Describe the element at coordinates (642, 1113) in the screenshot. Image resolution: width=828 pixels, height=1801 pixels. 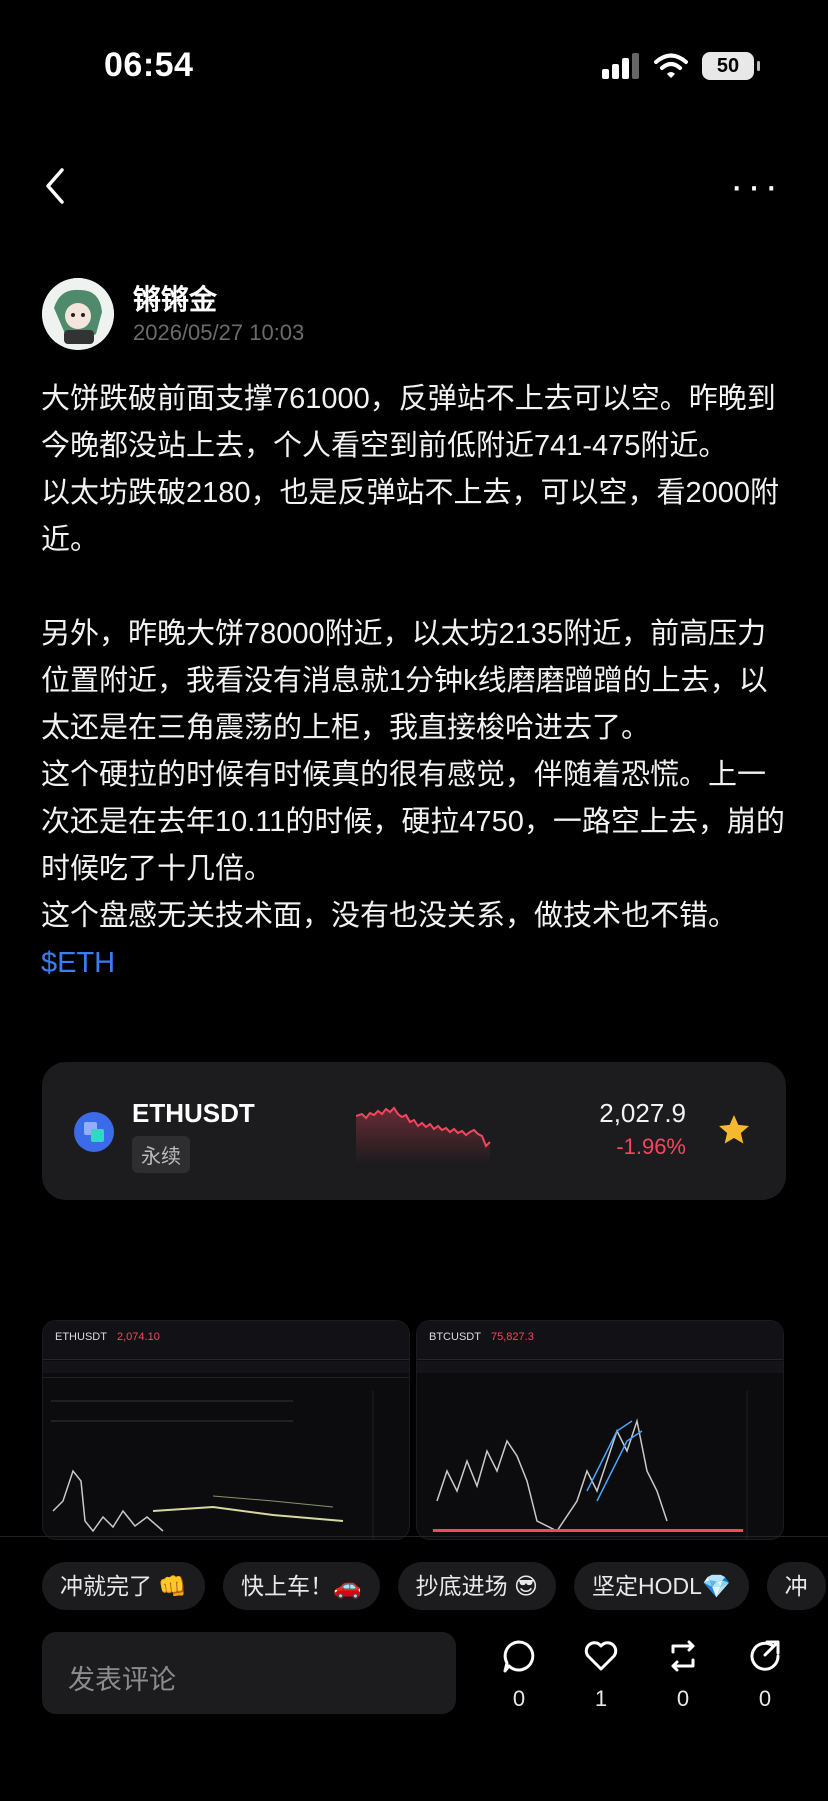
I see `ticker-price: 2,027.9` at that location.